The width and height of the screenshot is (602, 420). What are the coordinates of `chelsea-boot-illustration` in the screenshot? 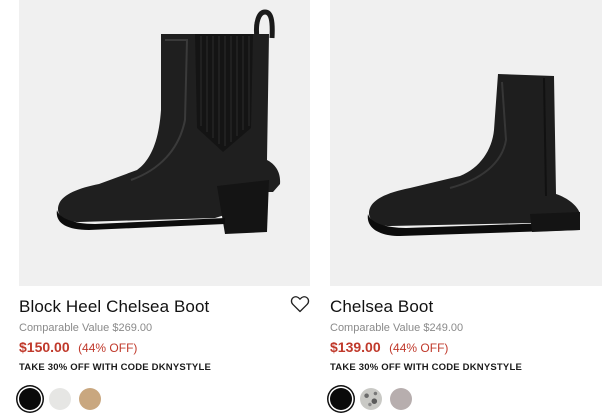 It's located at (473, 155).